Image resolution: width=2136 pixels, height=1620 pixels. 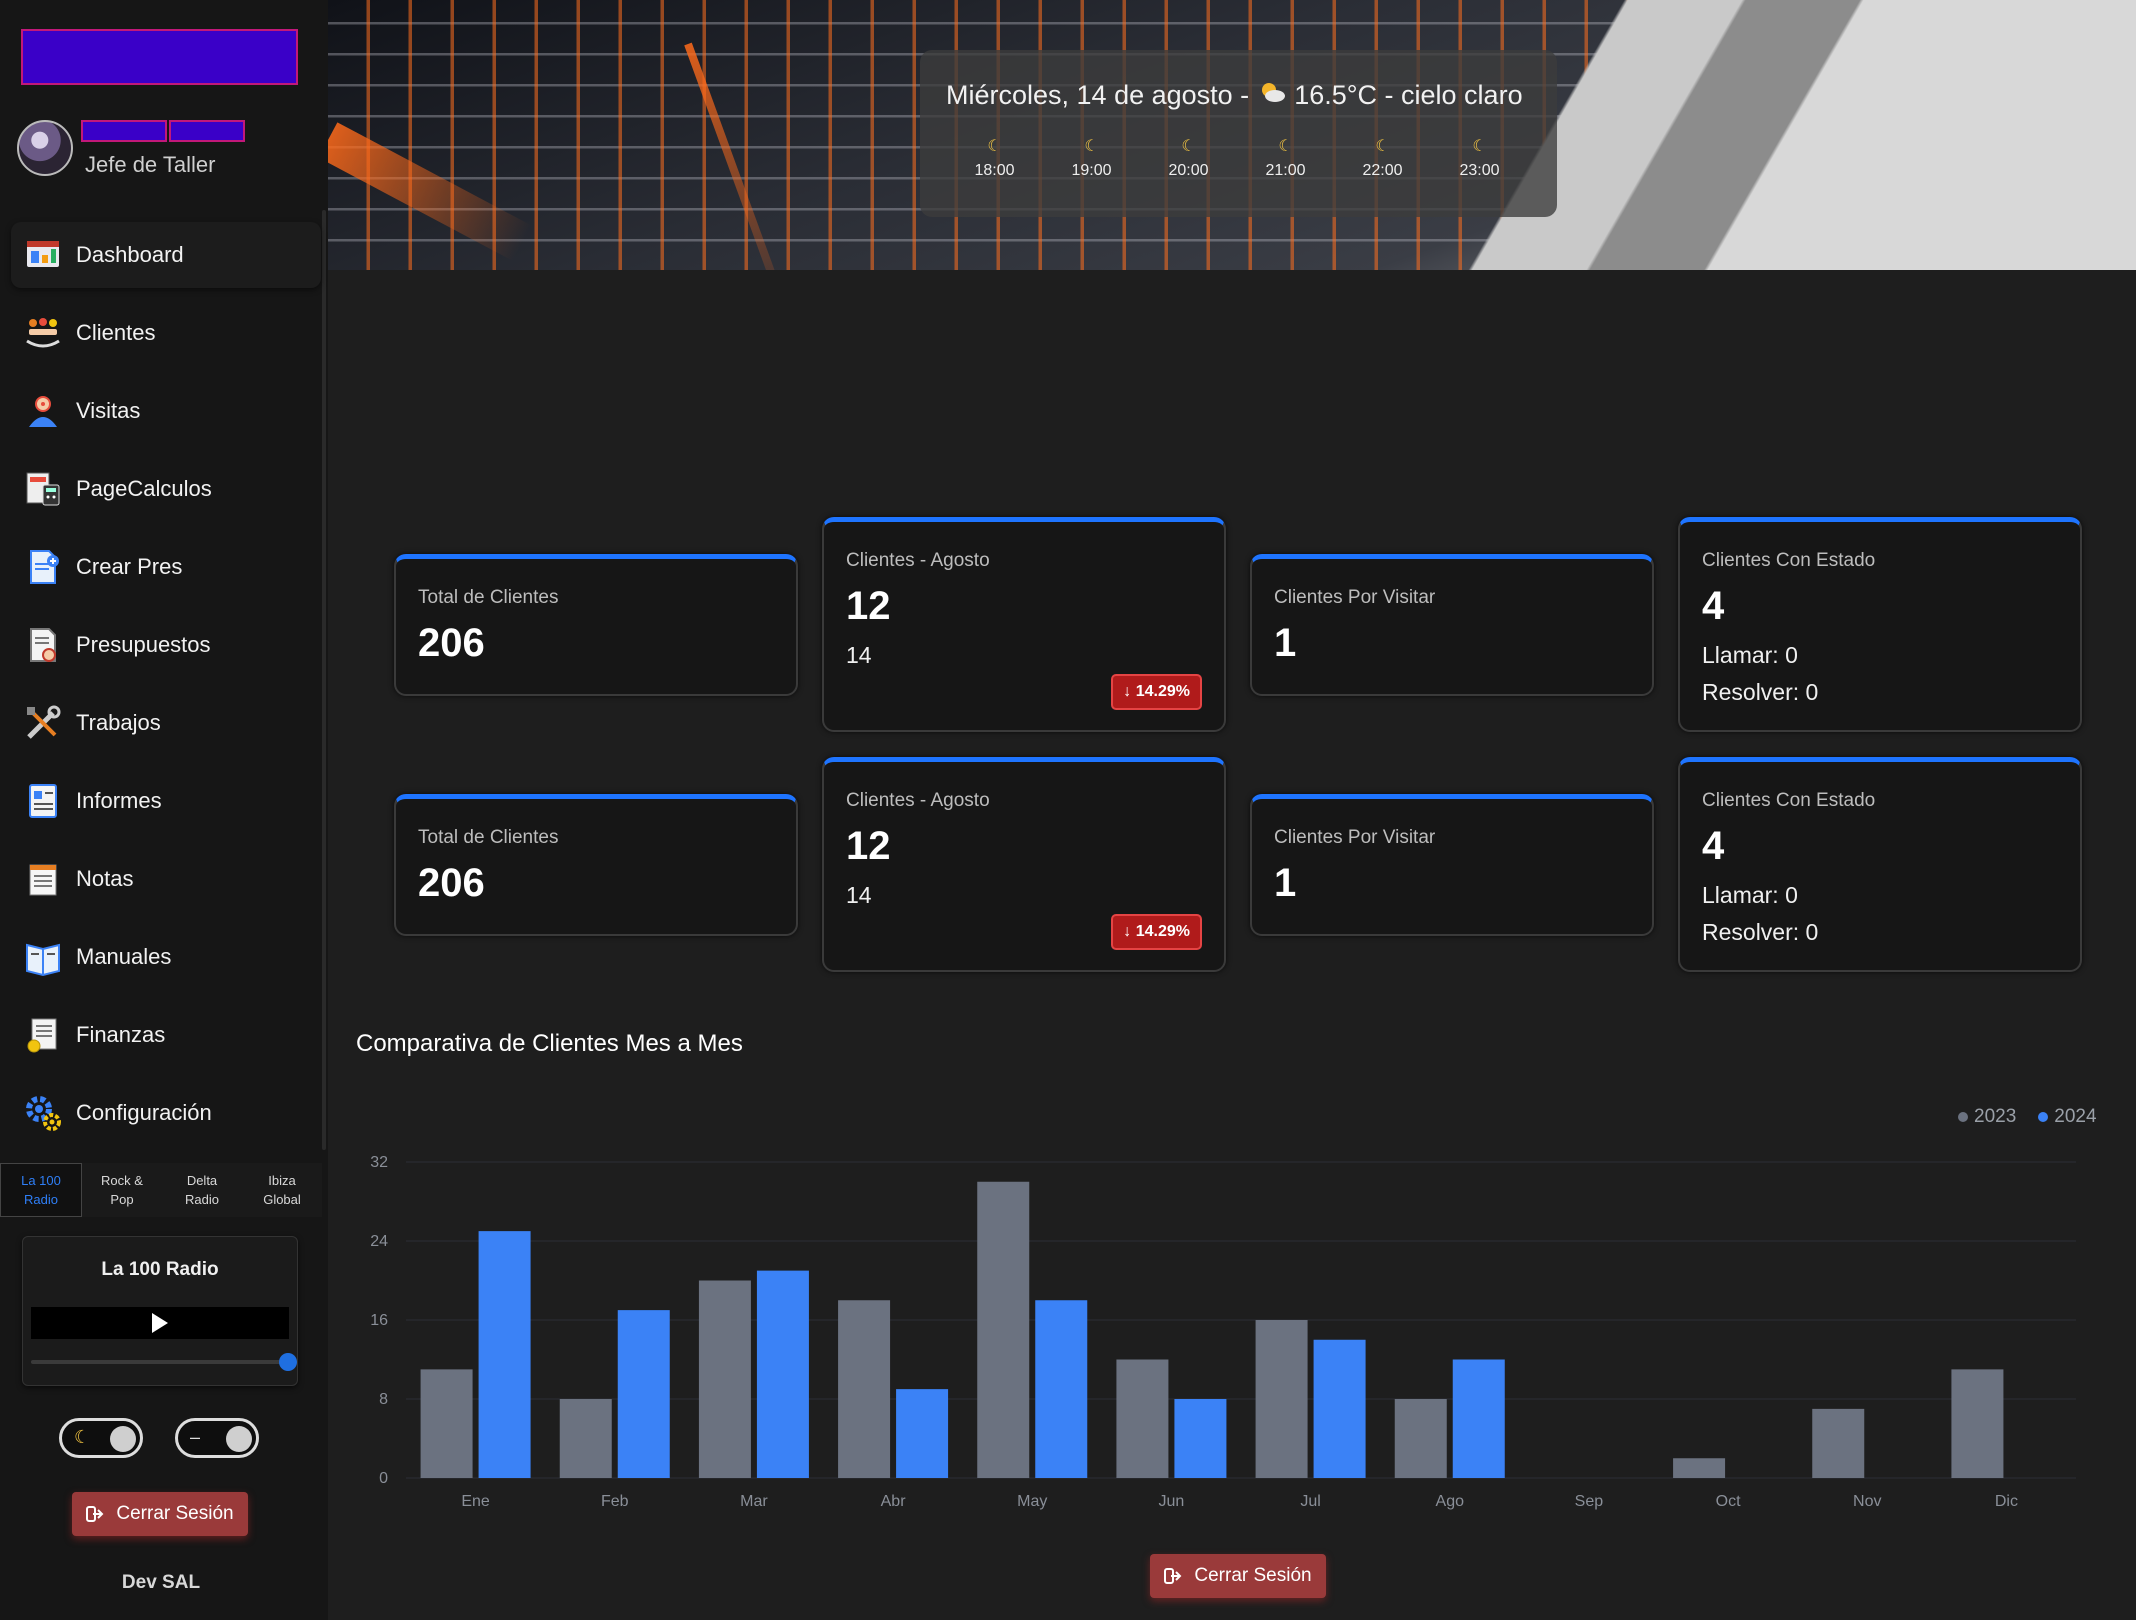 What do you see at coordinates (1024, 864) in the screenshot?
I see `card-clientes-mes: Clientes - Agosto 12 14 ↓ 14.29%` at bounding box center [1024, 864].